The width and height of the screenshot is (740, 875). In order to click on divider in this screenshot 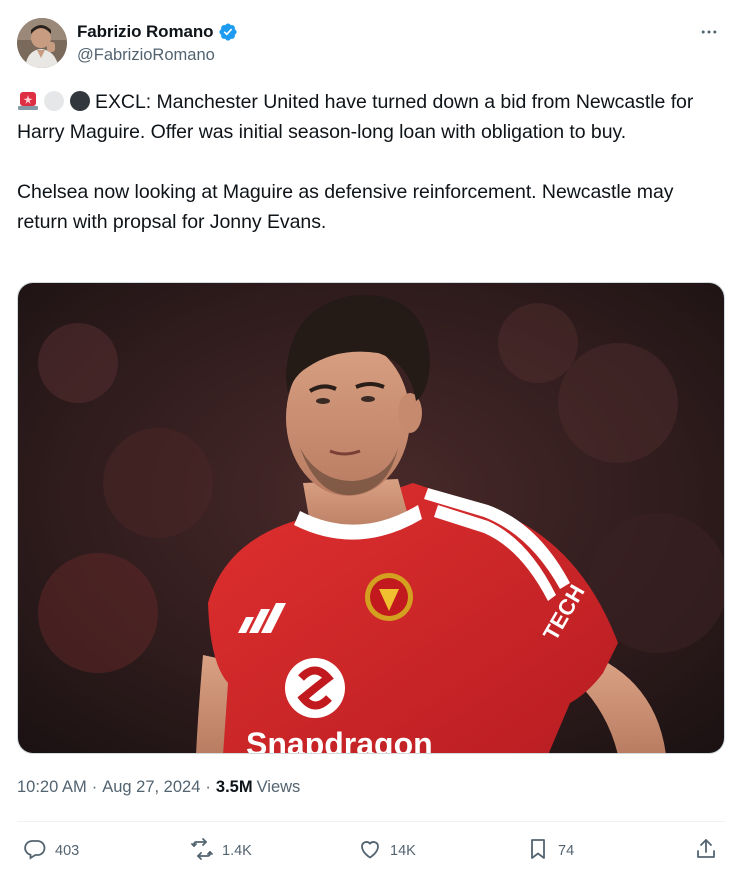, I will do `click(371, 821)`.